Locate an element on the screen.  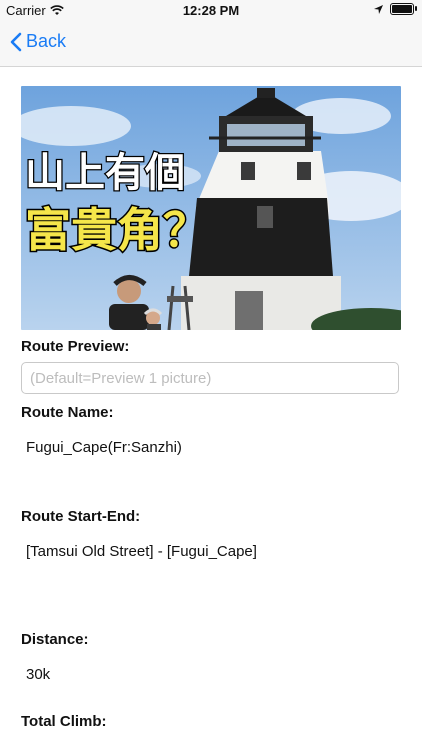
photo-caption-line2: 富貴角？ is located at coordinates (117, 230).